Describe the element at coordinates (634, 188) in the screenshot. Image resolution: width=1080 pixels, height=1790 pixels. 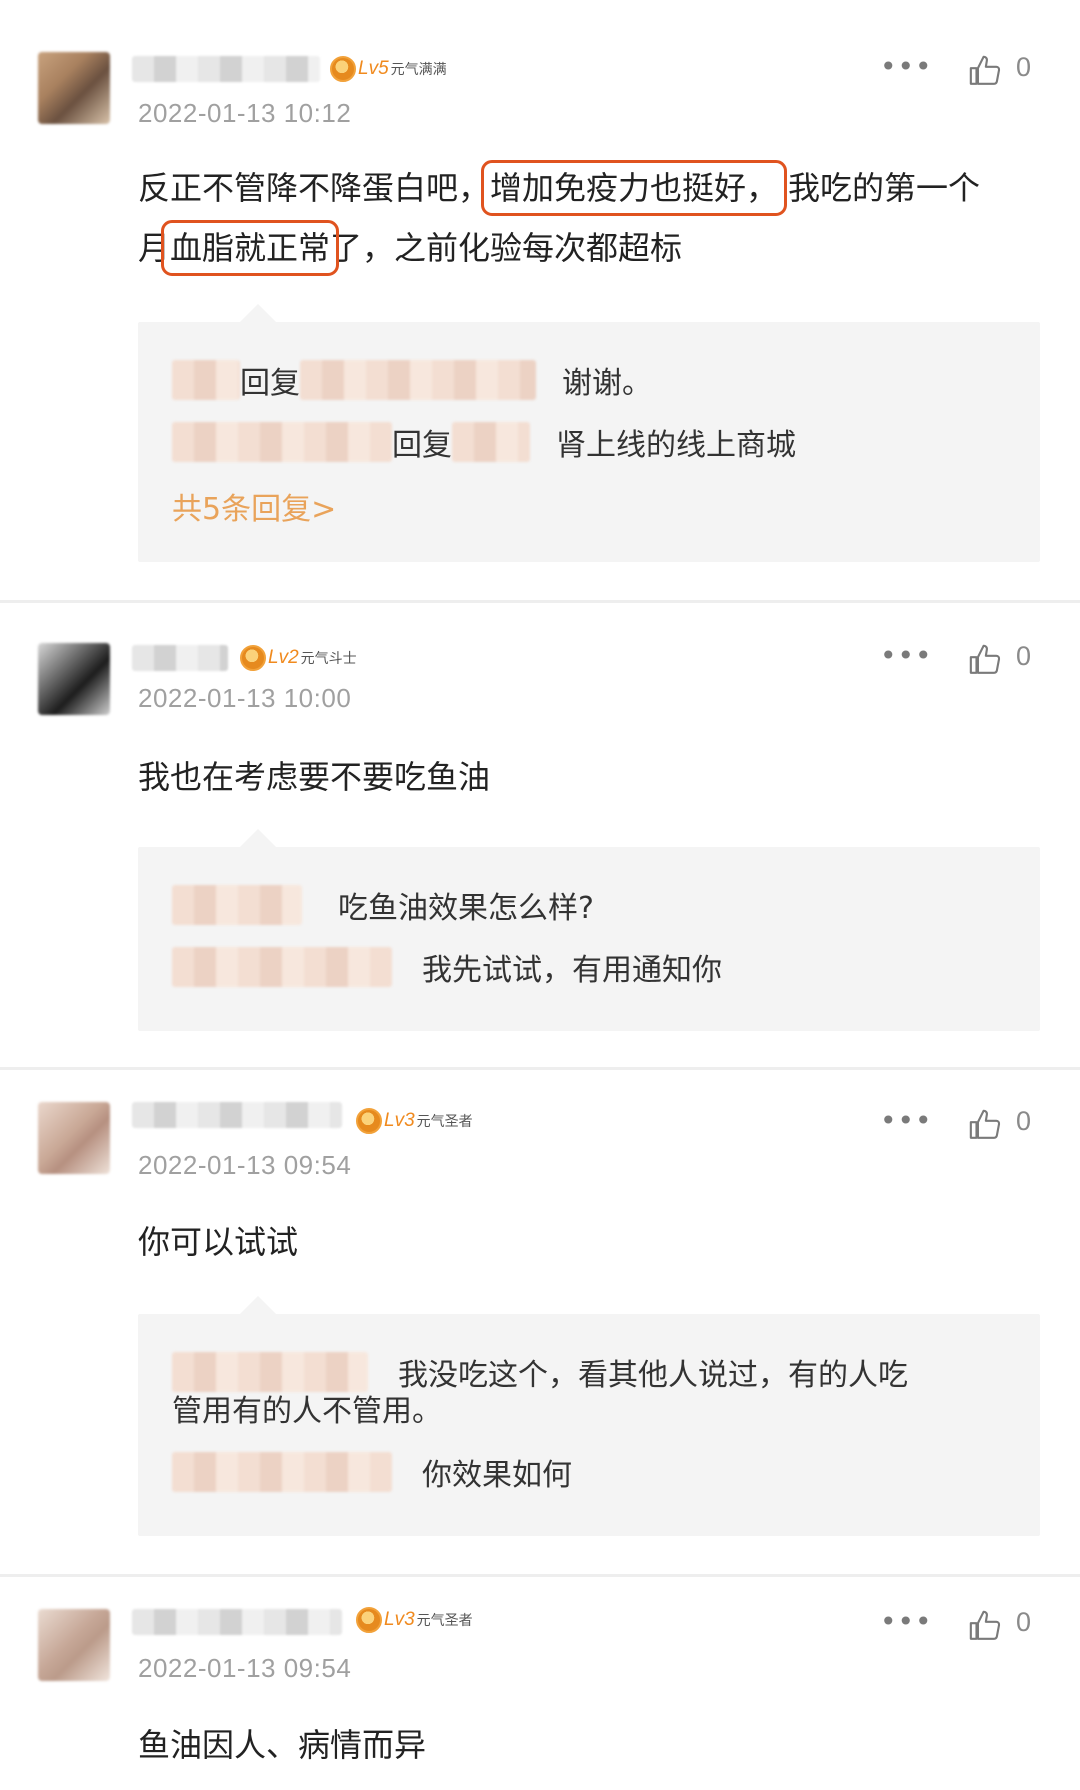
I see `highlighted-phrase: 增加免疫力也挺好，` at that location.